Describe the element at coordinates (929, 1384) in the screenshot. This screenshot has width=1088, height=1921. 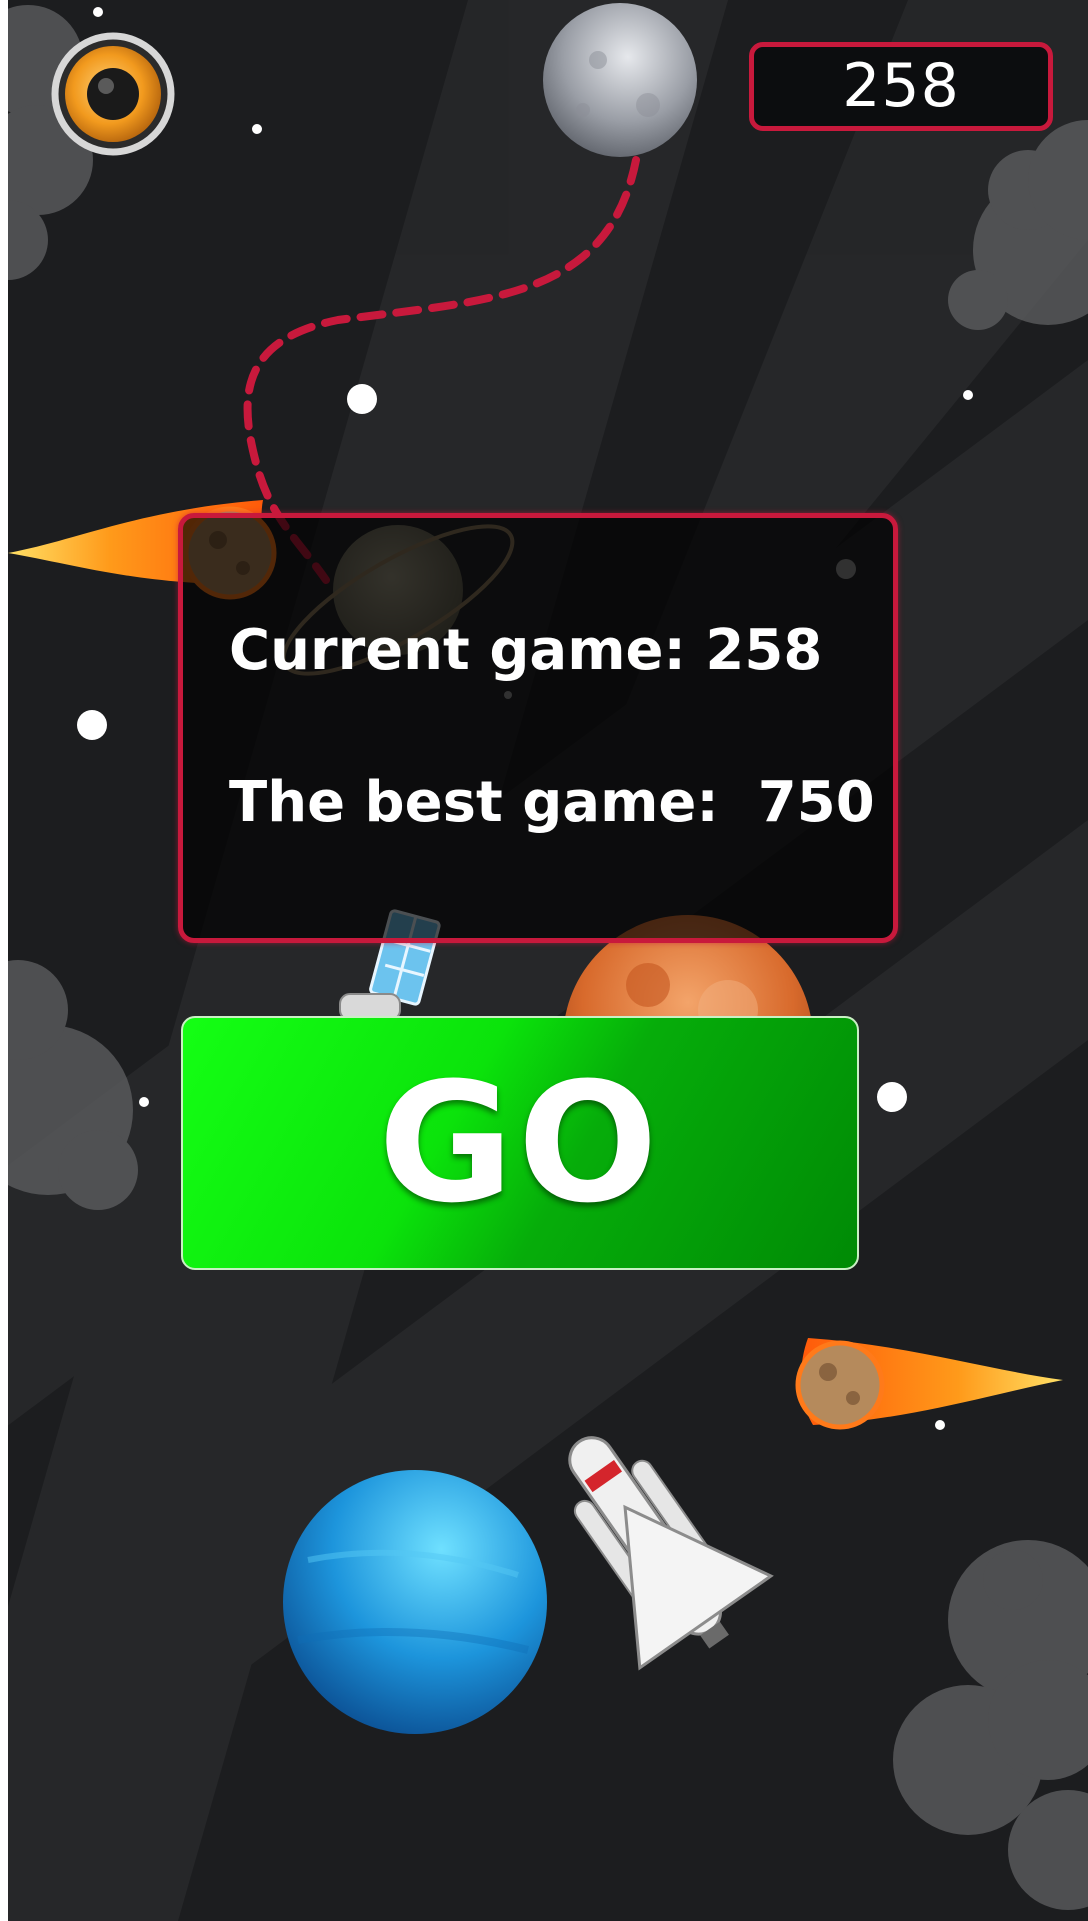
I see `comet-icon` at that location.